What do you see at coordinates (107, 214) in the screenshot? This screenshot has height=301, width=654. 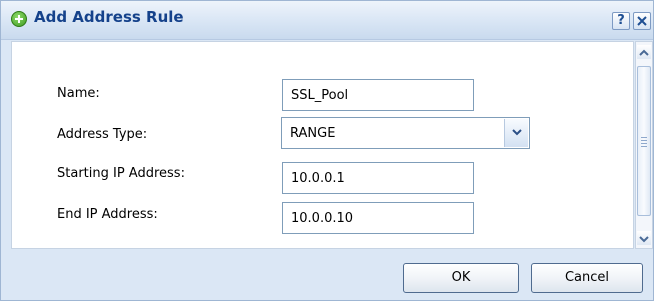 I see `end-ip-label: End IP Address:` at bounding box center [107, 214].